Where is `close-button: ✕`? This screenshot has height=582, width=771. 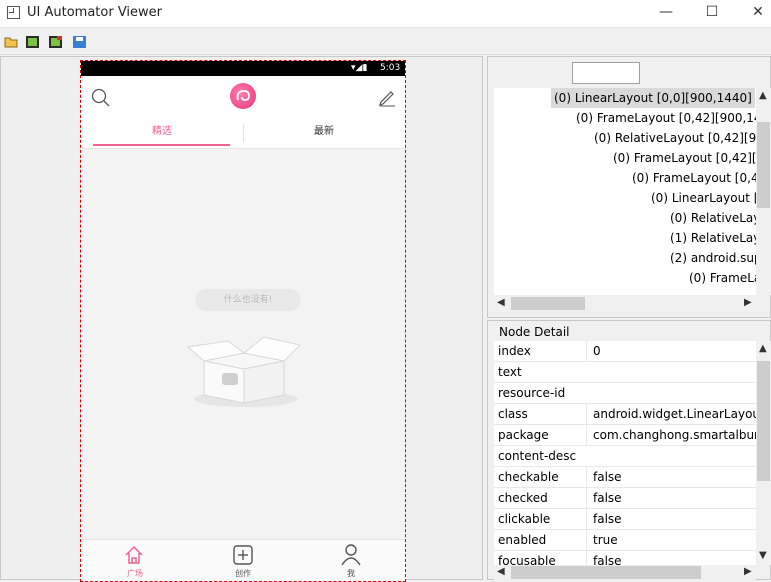
close-button: ✕ is located at coordinates (753, 13).